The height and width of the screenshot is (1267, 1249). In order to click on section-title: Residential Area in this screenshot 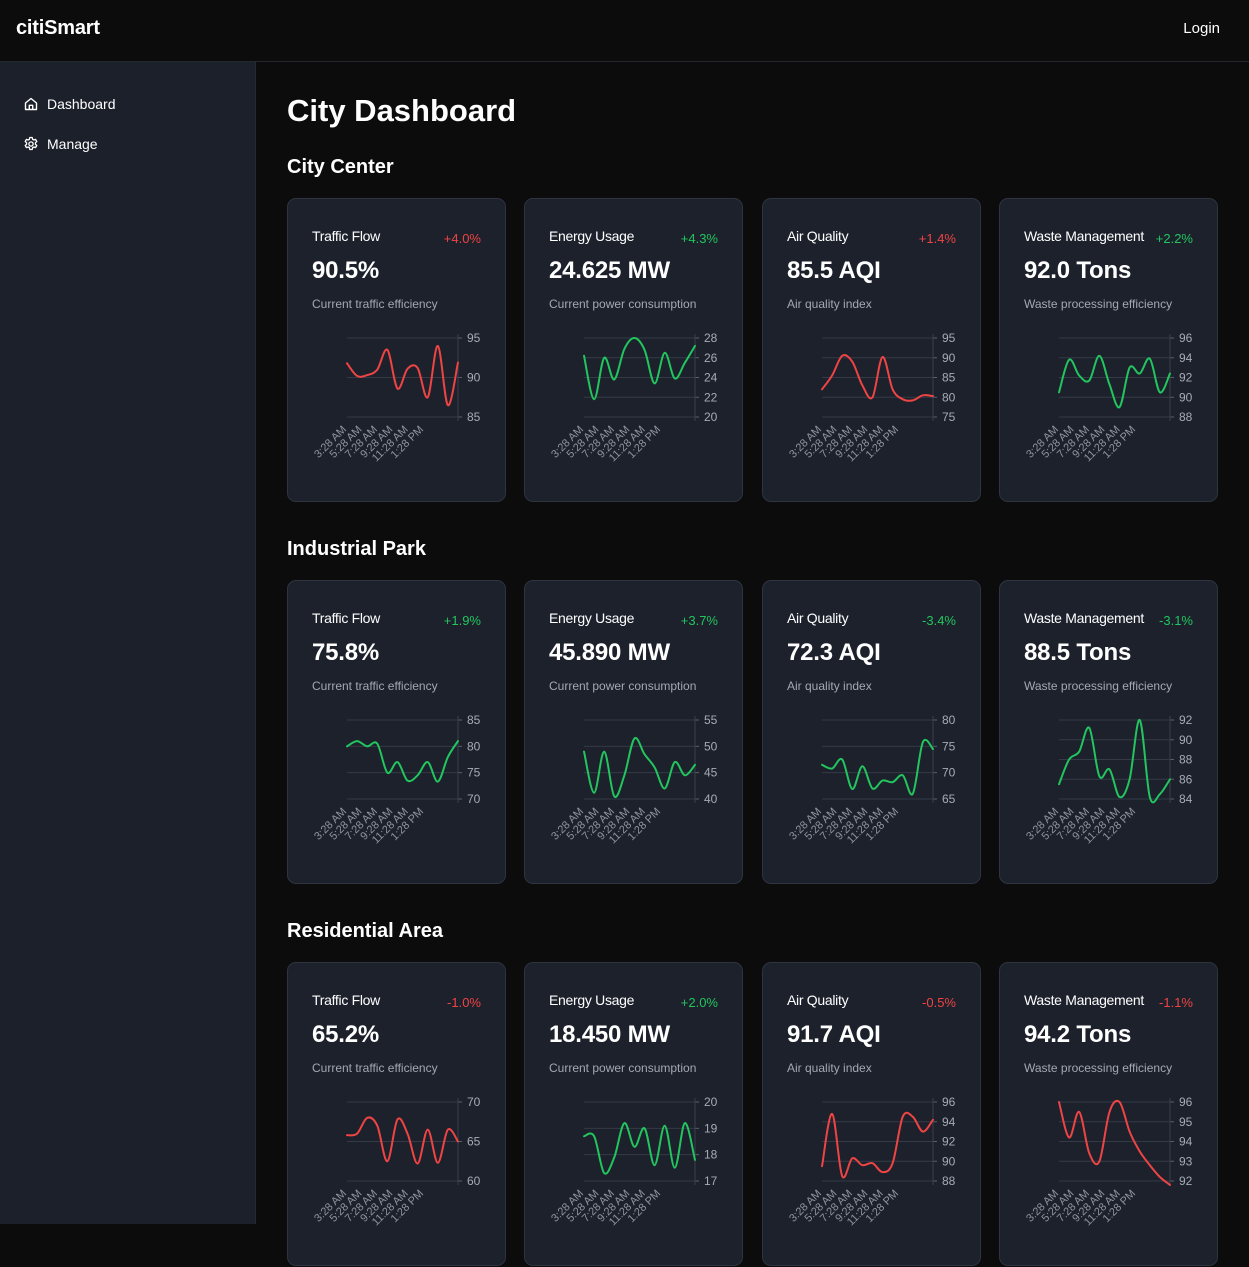, I will do `click(365, 931)`.